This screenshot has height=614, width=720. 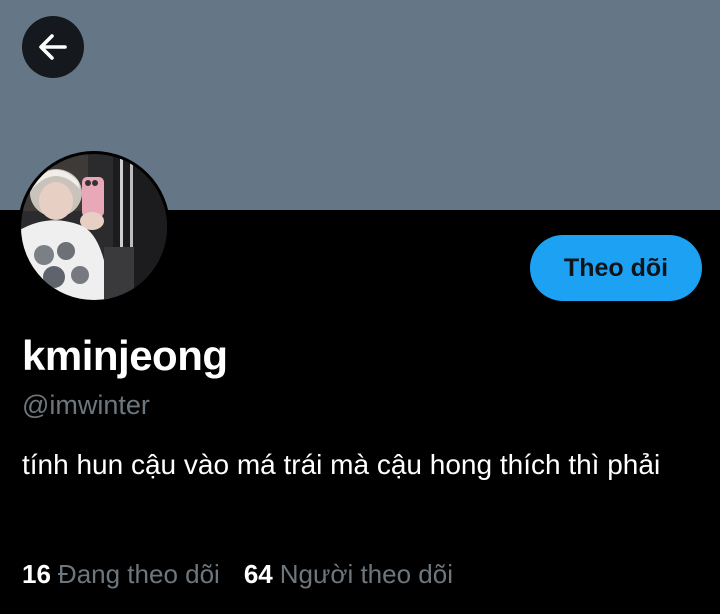 I want to click on following-label: Đang theo dõi, so click(x=138, y=574).